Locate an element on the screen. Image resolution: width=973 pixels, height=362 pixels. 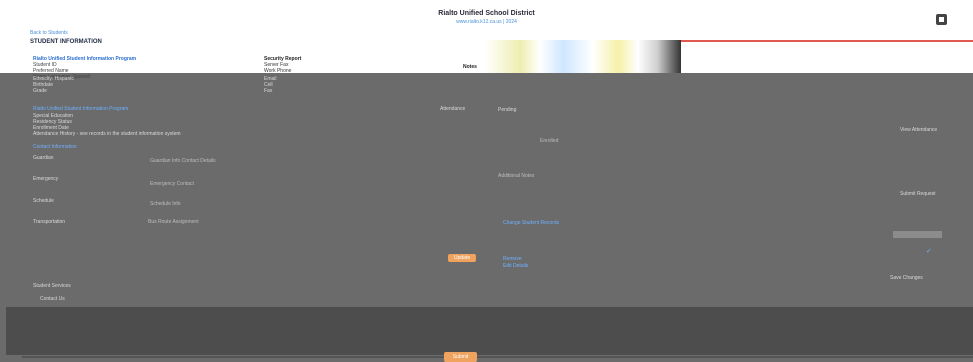
contact-line: Work Phone is located at coordinates (278, 71).